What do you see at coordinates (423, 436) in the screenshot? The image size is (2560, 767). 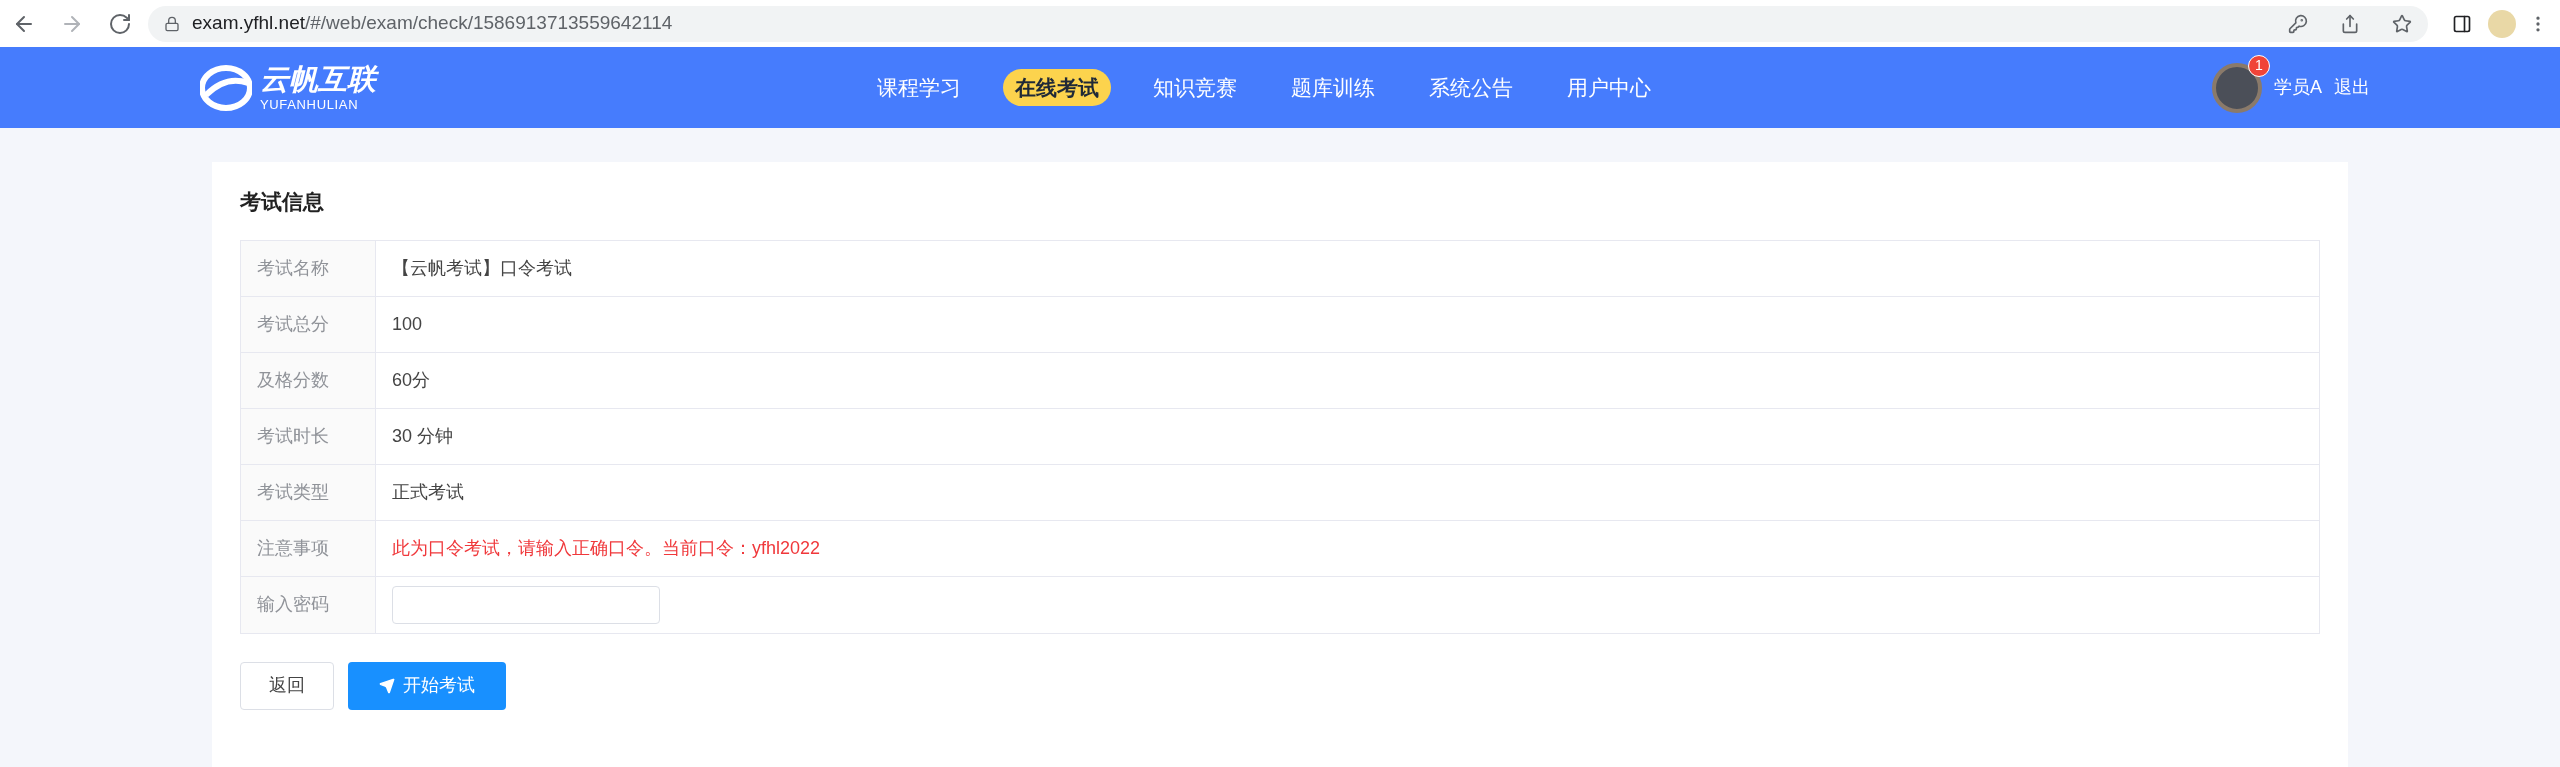 I see `row-value: 30 分钟` at bounding box center [423, 436].